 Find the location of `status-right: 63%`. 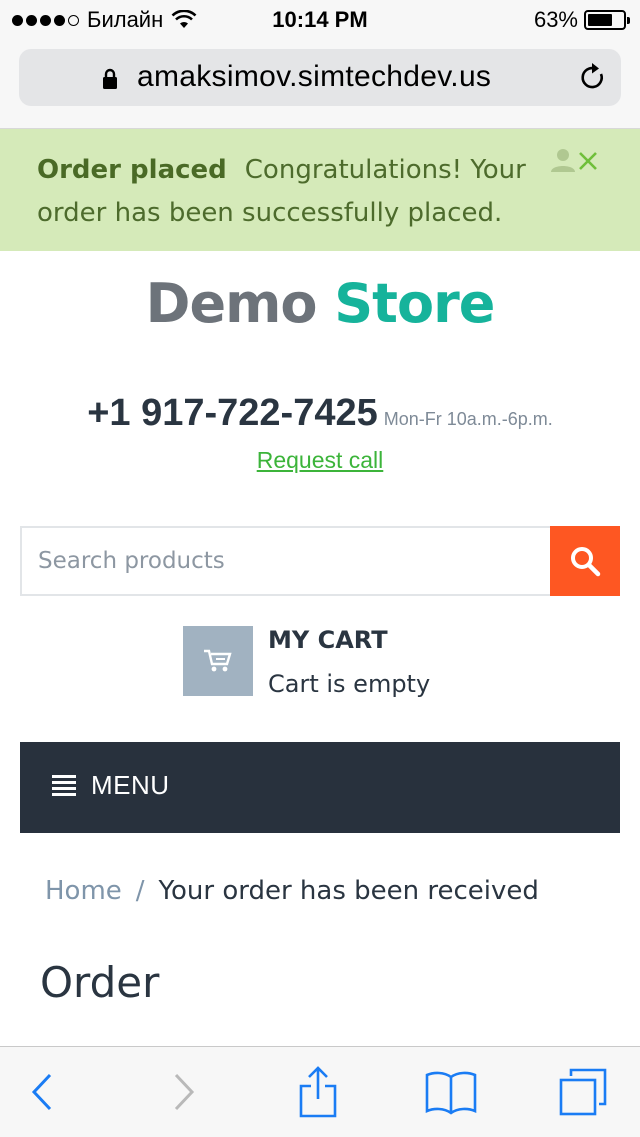

status-right: 63% is located at coordinates (581, 20).